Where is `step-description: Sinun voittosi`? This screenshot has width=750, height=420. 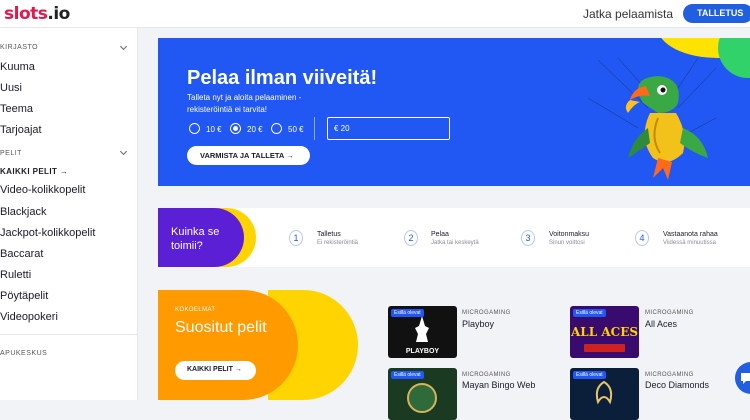
step-description: Sinun voittosi is located at coordinates (567, 243).